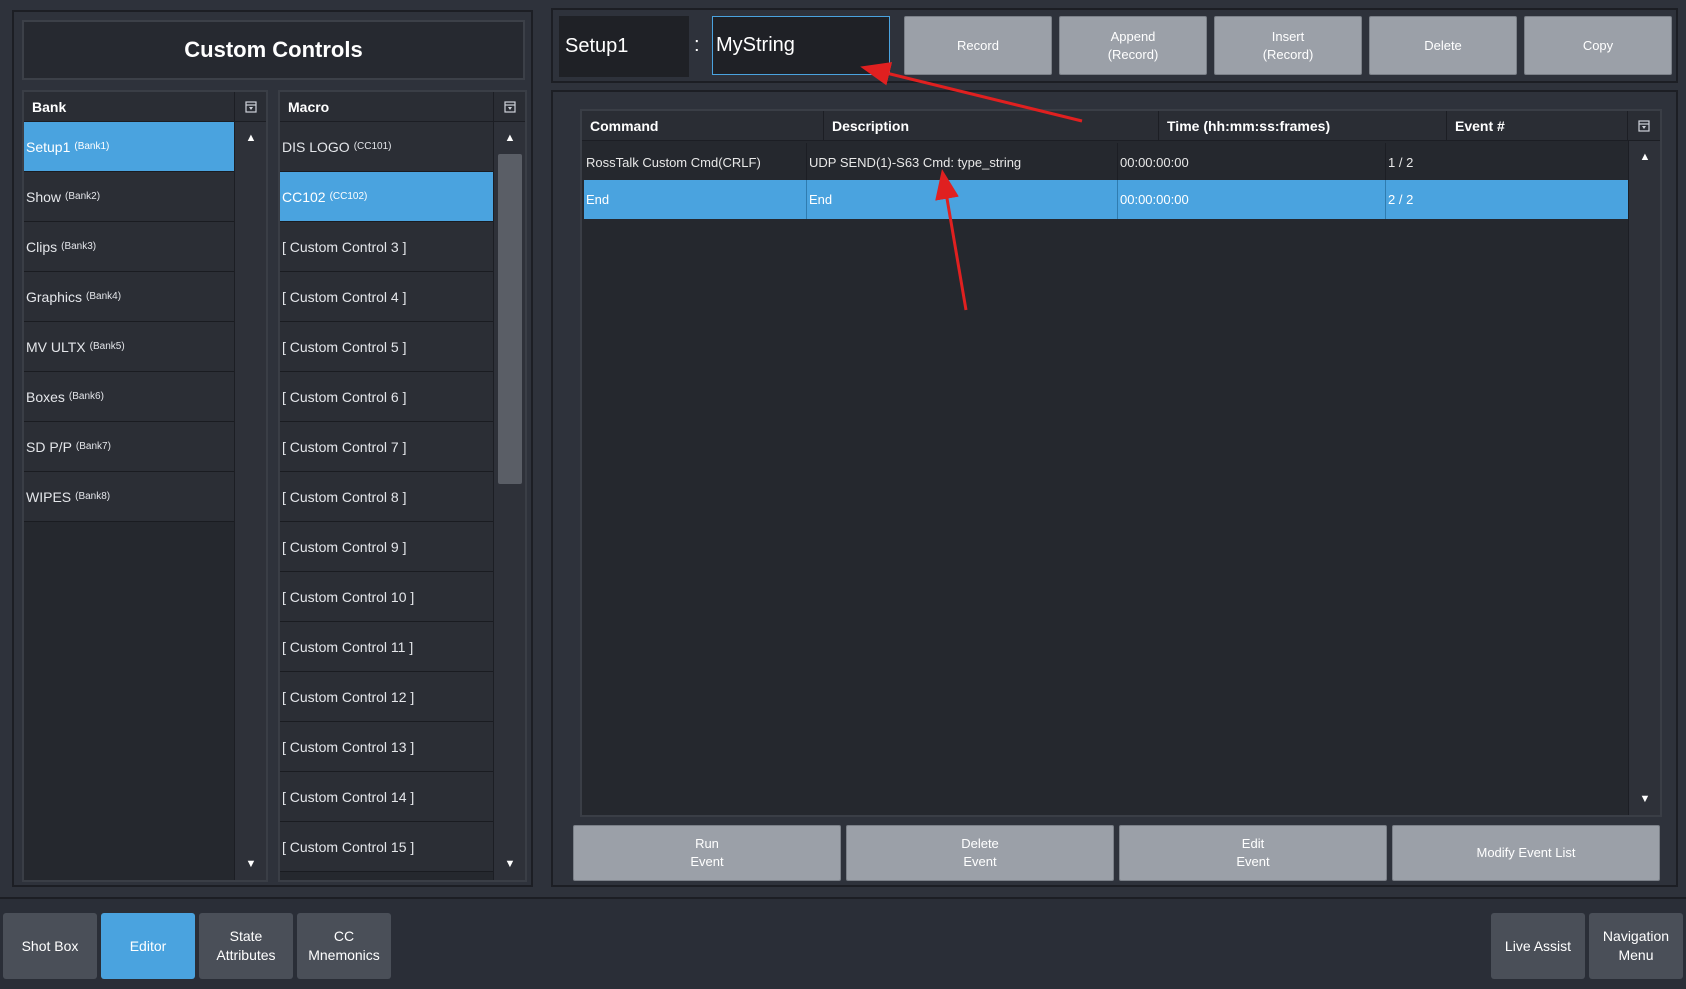 The image size is (1686, 989). What do you see at coordinates (344, 446) in the screenshot?
I see `macro-item-label: [ Custom Control 7 ]` at bounding box center [344, 446].